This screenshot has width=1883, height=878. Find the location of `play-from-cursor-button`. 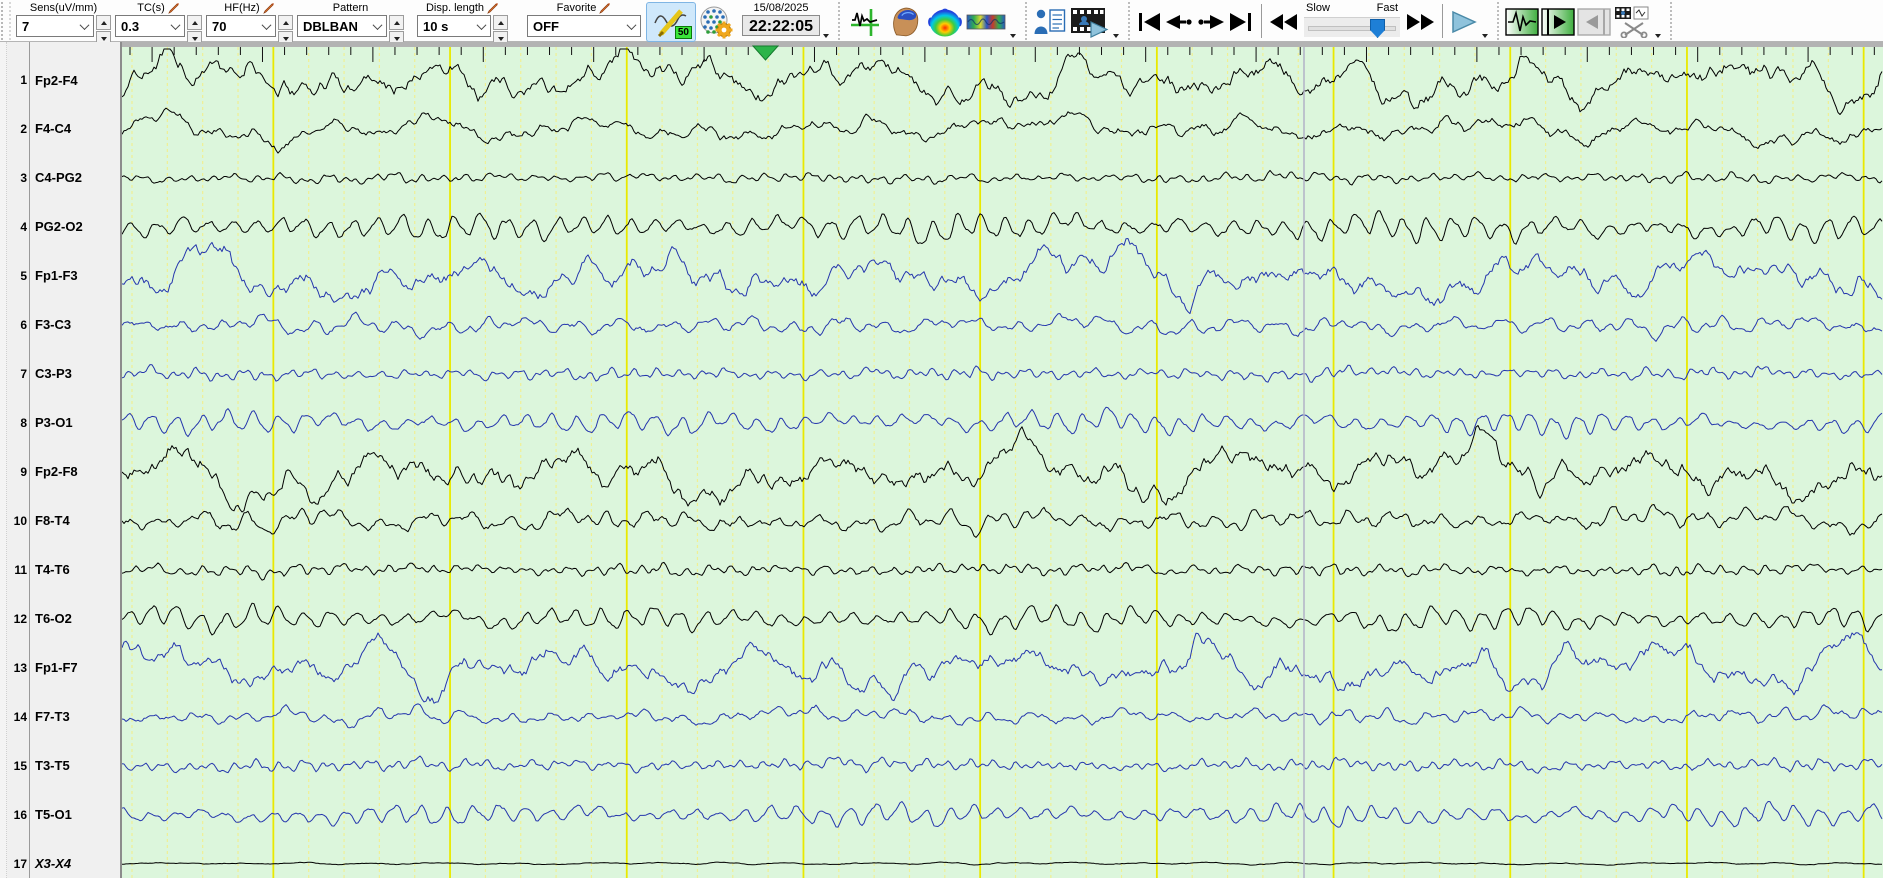

play-from-cursor-button is located at coordinates (1558, 22).